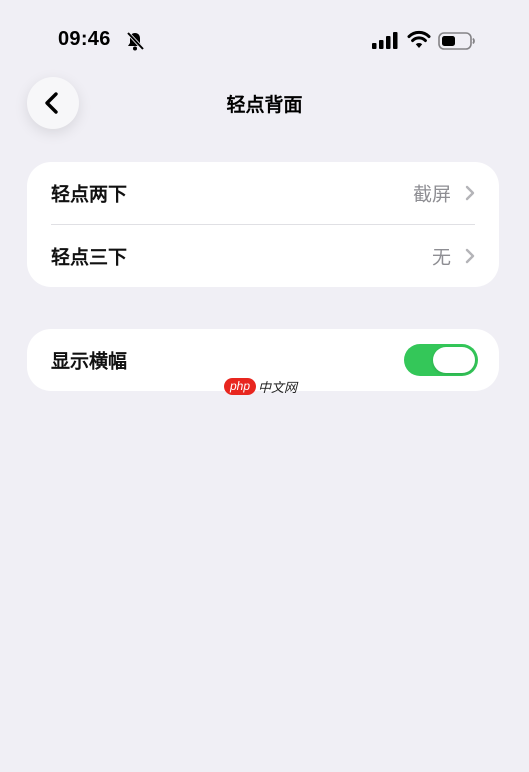 The image size is (529, 772). Describe the element at coordinates (263, 256) in the screenshot. I see `triple-tap-row: 轻点三下 无` at that location.